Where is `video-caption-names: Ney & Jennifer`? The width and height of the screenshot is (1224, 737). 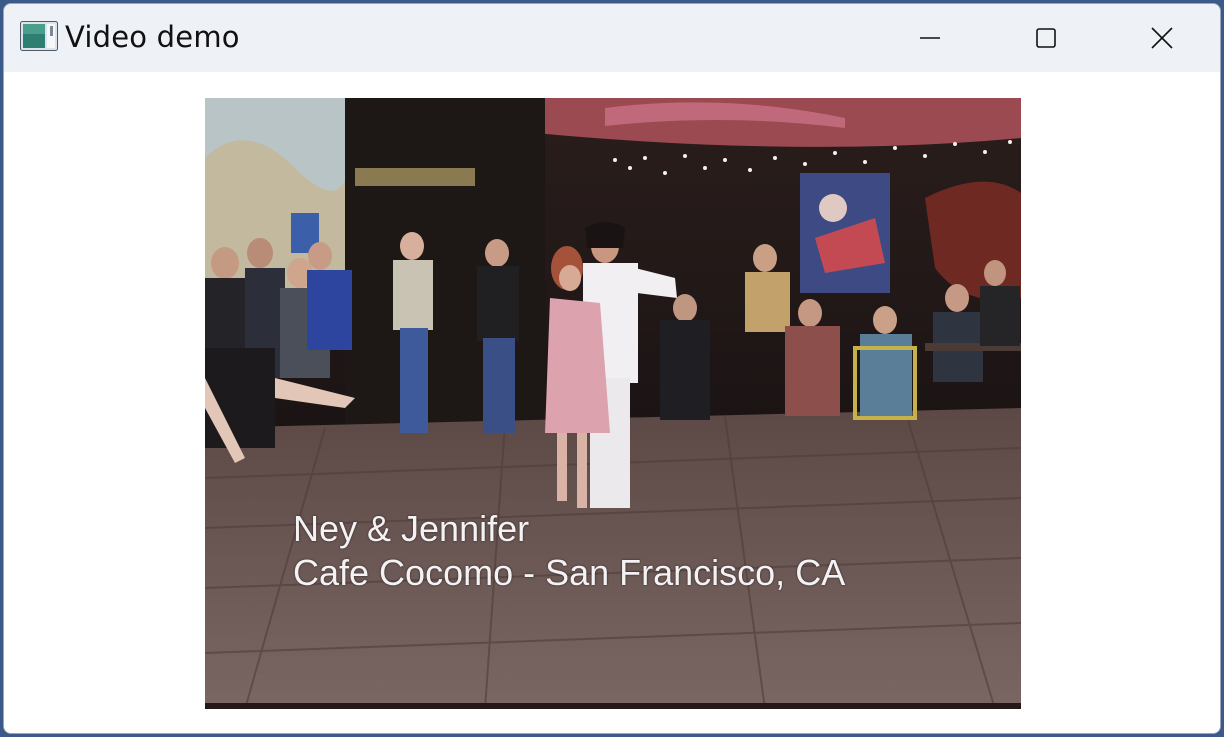
video-caption-names: Ney & Jennifer is located at coordinates (411, 528).